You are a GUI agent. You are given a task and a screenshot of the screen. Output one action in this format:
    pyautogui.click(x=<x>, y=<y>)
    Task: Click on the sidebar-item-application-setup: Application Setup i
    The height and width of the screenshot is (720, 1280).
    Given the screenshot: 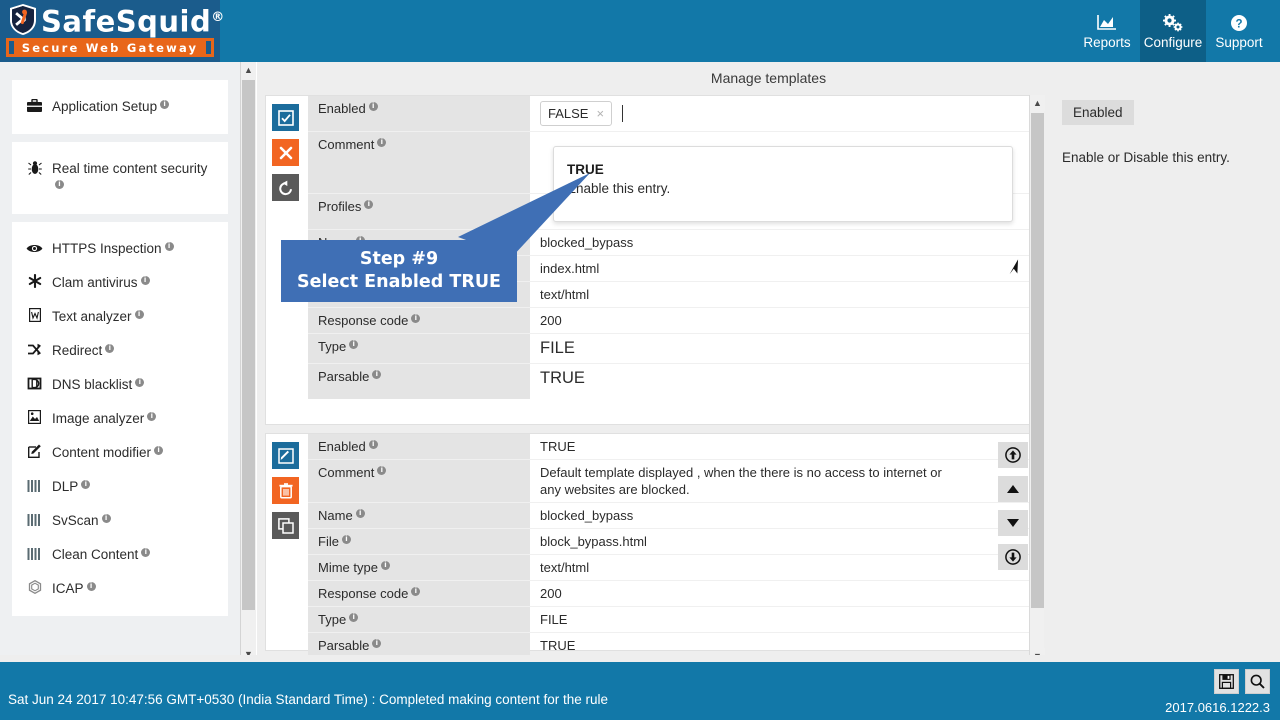 What is the action you would take?
    pyautogui.click(x=120, y=107)
    